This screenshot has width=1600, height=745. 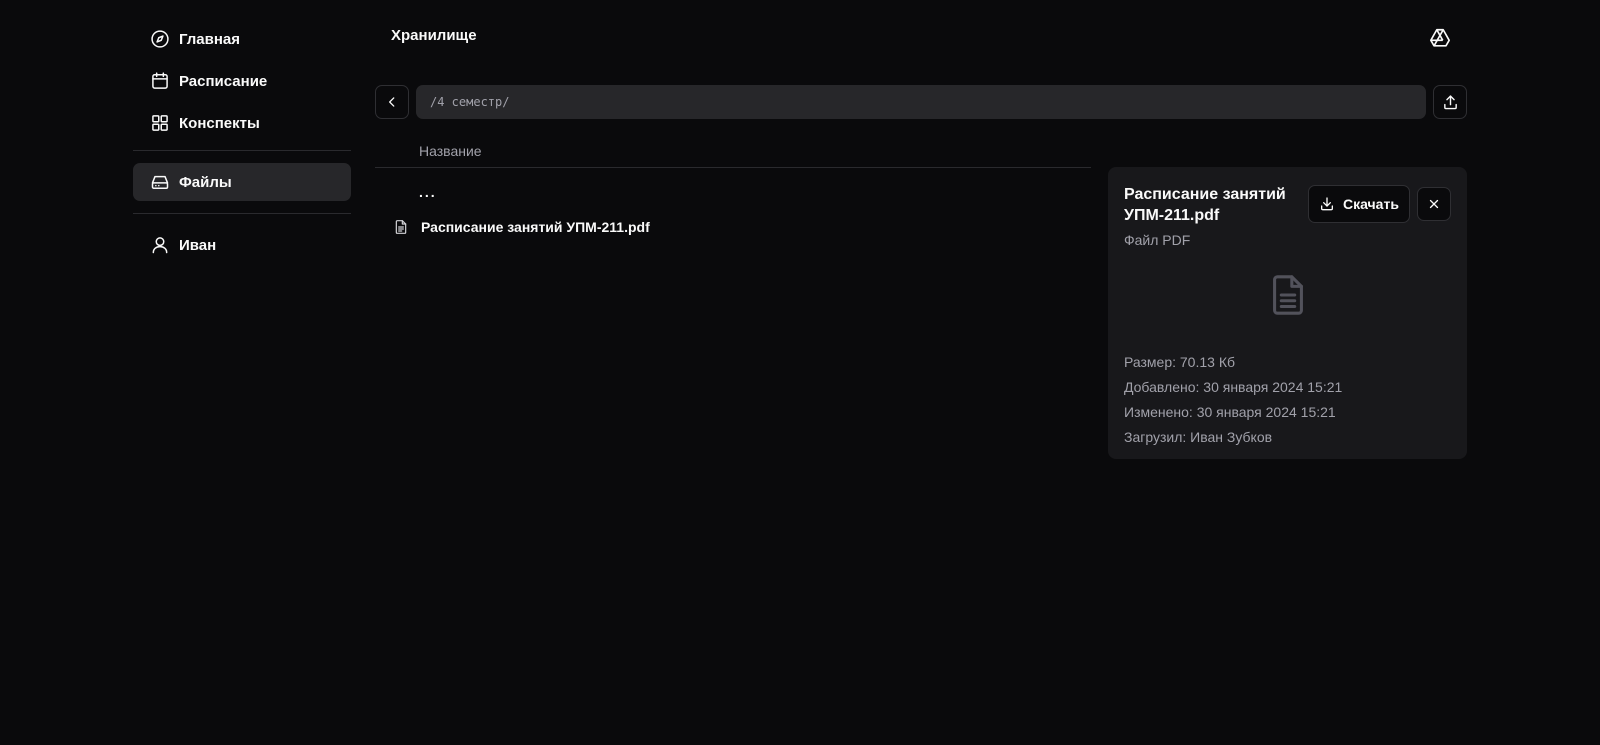 What do you see at coordinates (535, 226) in the screenshot?
I see `file-name: Расписание занятий УПМ-211.pdf` at bounding box center [535, 226].